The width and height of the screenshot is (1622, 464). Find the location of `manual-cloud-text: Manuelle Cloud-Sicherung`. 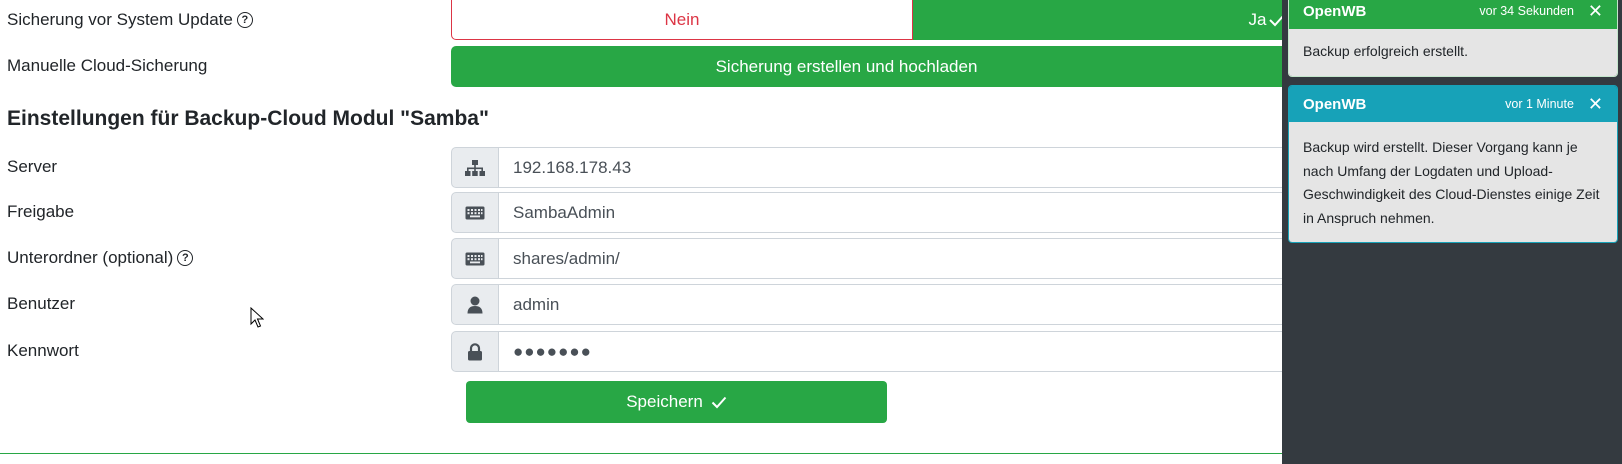

manual-cloud-text: Manuelle Cloud-Sicherung is located at coordinates (107, 65).